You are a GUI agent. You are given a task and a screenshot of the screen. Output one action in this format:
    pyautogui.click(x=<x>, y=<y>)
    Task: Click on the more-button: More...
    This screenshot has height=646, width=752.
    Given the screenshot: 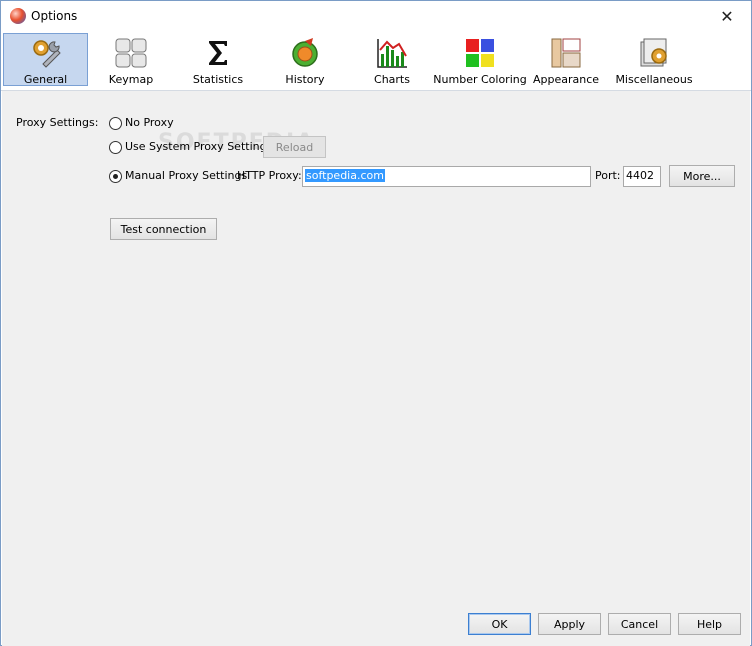 What is the action you would take?
    pyautogui.click(x=702, y=176)
    